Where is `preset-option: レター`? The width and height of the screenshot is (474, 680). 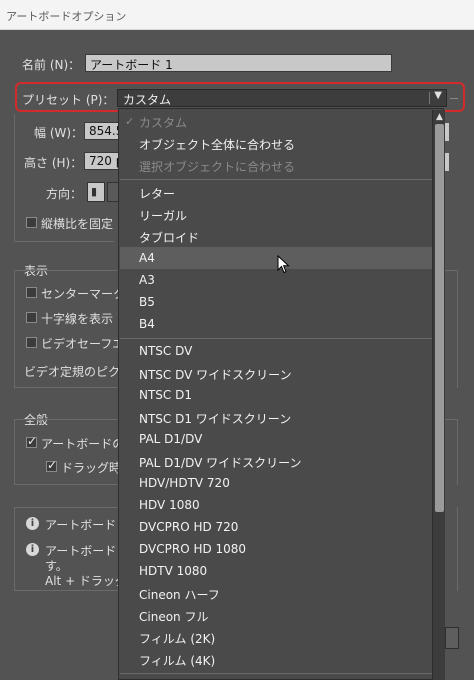 preset-option: レター is located at coordinates (157, 193).